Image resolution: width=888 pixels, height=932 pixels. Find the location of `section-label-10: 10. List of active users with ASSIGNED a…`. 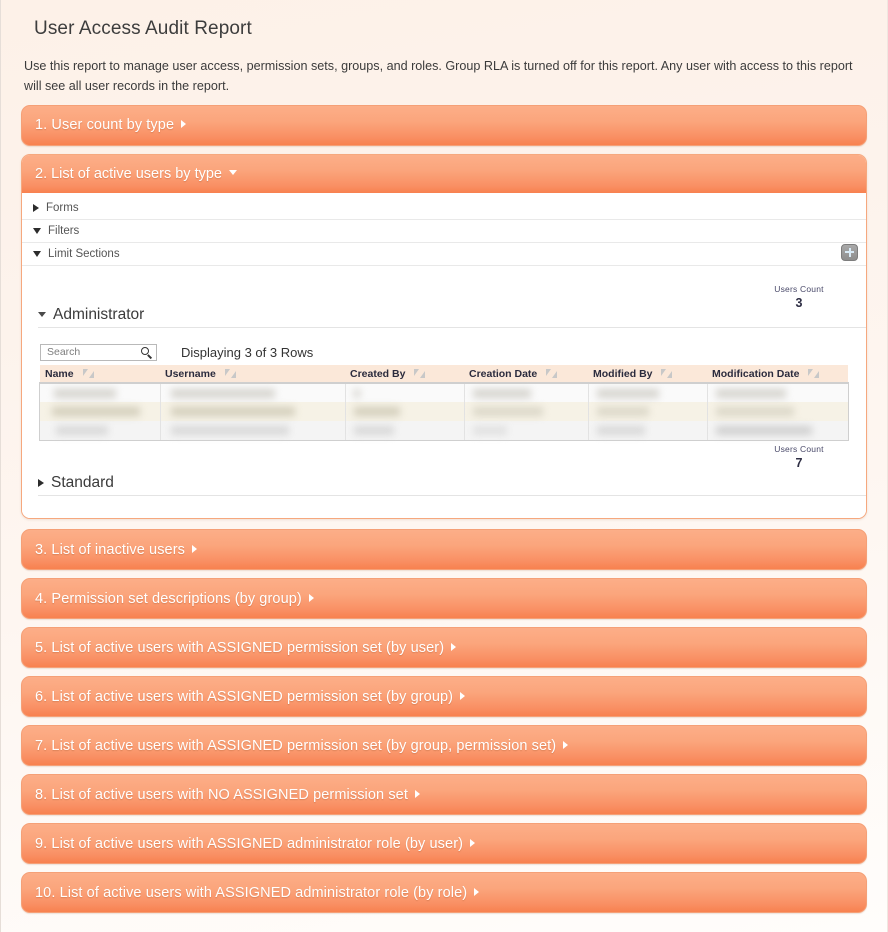

section-label-10: 10. List of active users with ASSIGNED a… is located at coordinates (251, 892).